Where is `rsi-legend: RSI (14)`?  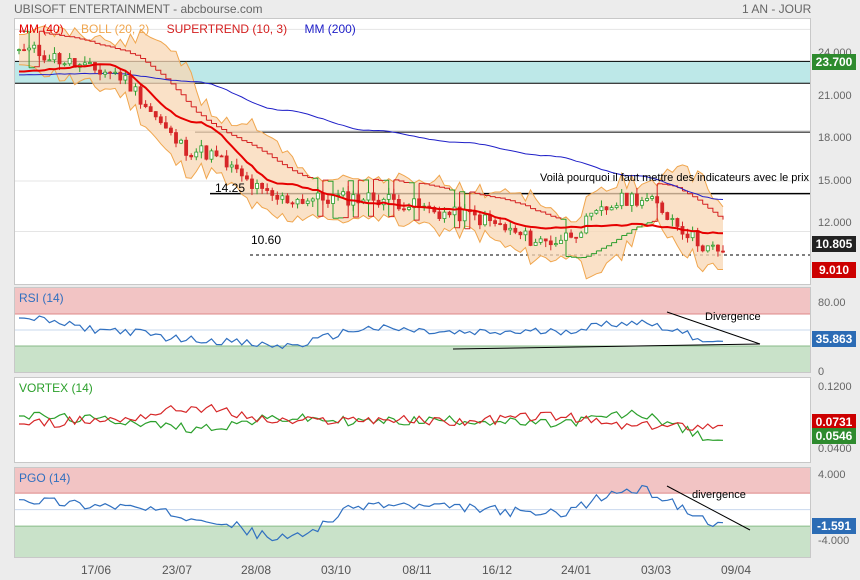
rsi-legend: RSI (14) is located at coordinates (41, 298).